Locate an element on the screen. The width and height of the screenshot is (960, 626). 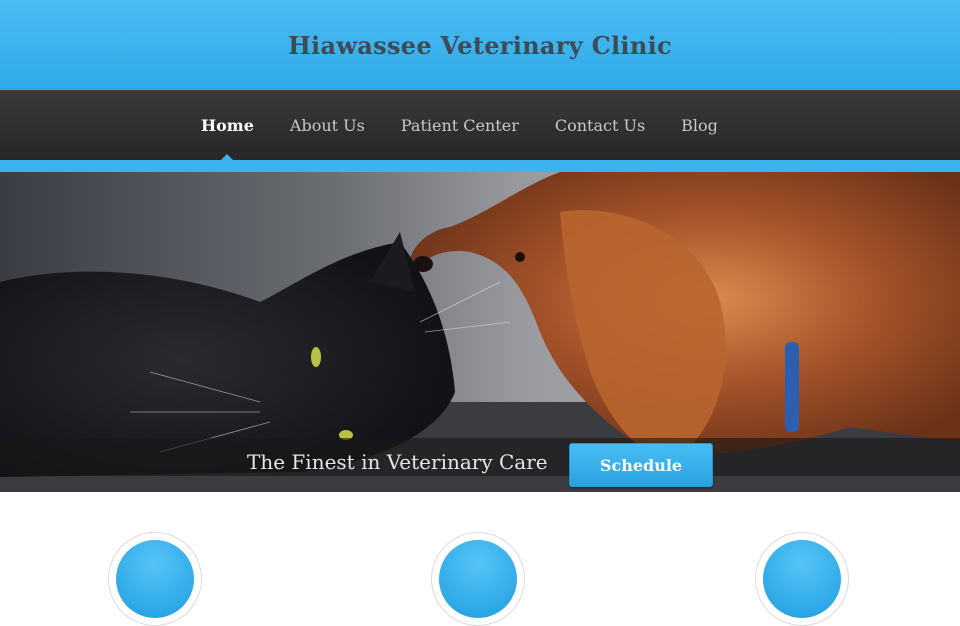
schedule-button: Schedule is located at coordinates (641, 465).